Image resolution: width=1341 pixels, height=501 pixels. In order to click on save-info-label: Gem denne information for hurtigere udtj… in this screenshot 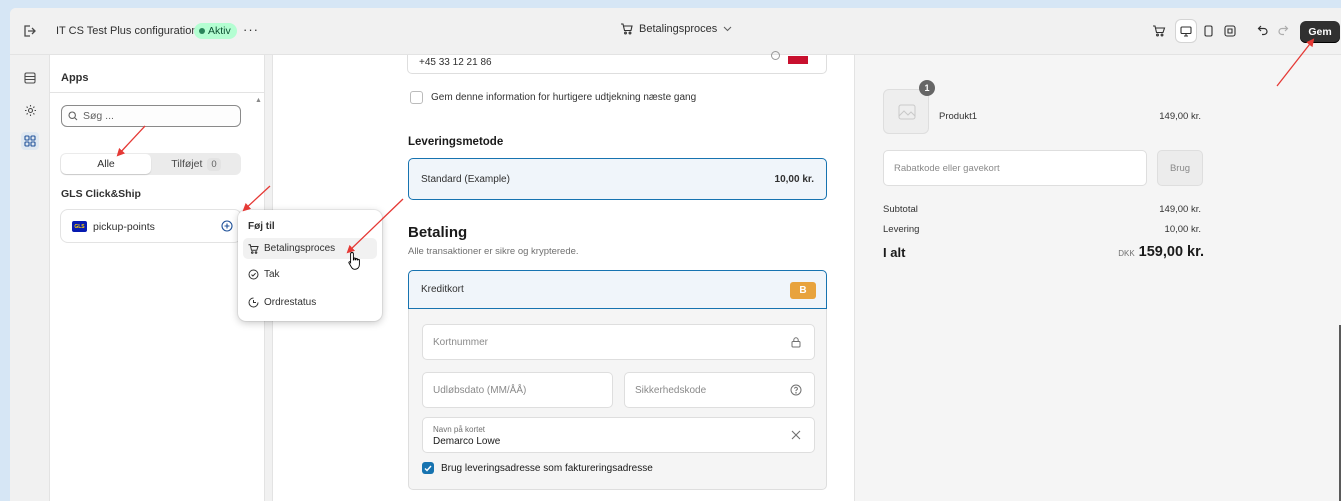, I will do `click(564, 97)`.